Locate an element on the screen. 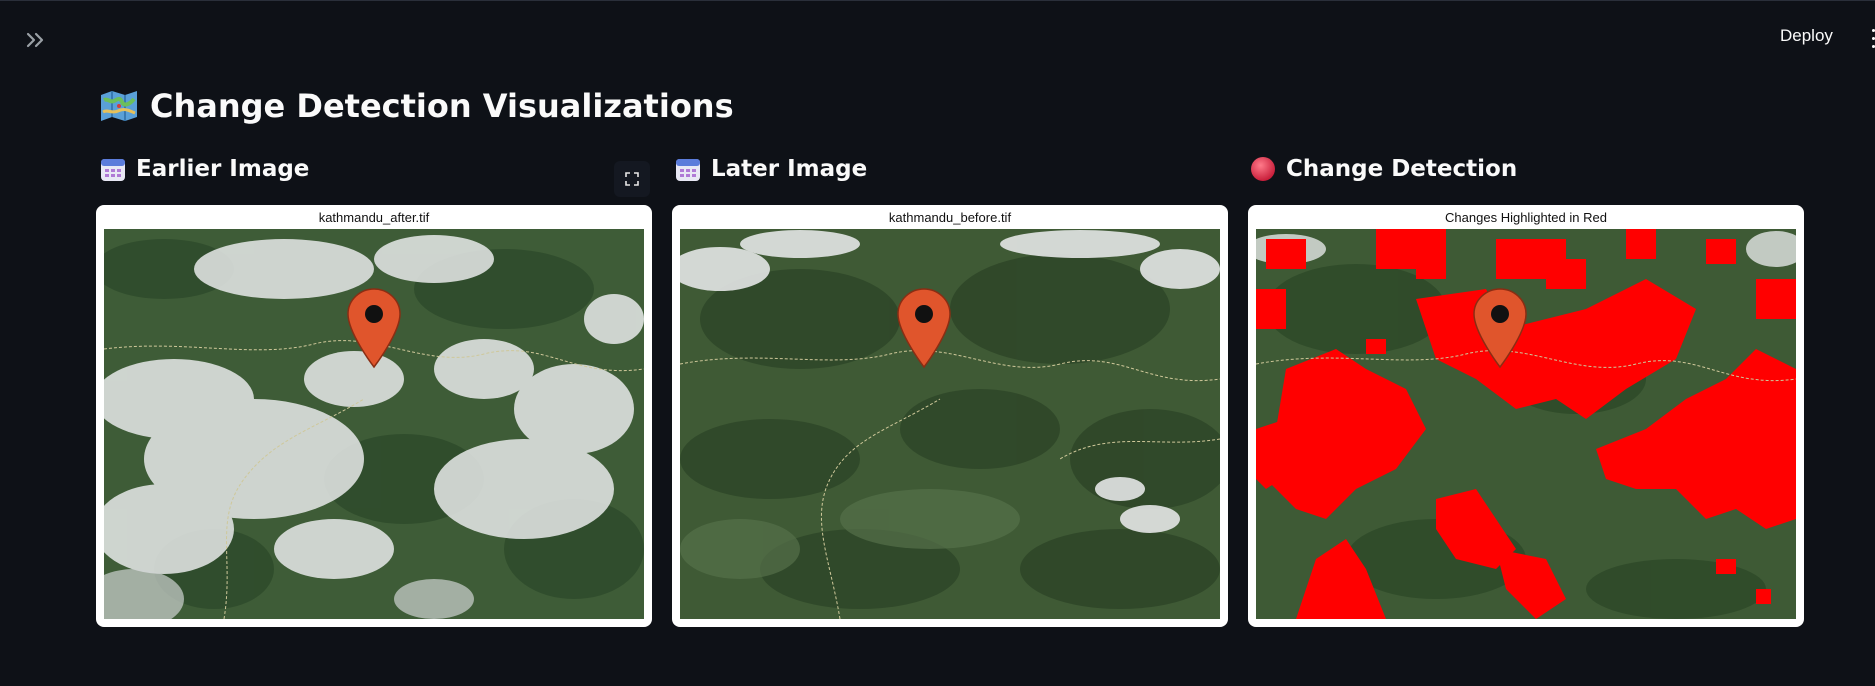  main-menu-icon is located at coordinates (1869, 40).